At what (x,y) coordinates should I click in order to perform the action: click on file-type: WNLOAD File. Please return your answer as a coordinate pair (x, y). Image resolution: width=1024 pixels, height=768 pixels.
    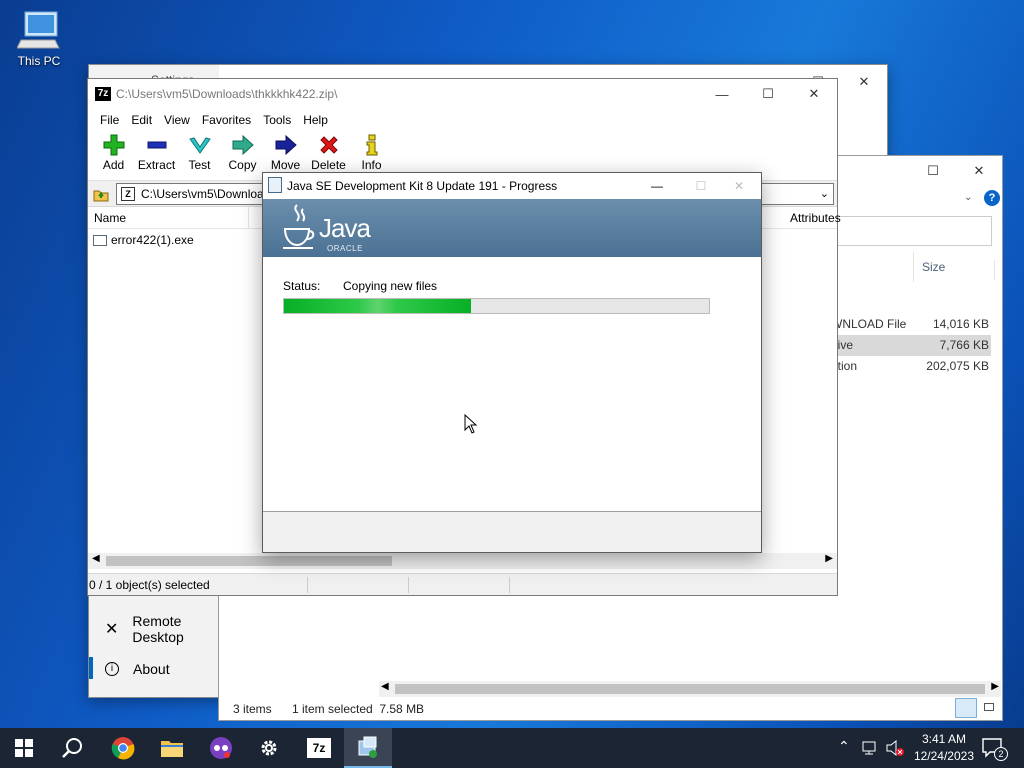
    Looking at the image, I should click on (869, 324).